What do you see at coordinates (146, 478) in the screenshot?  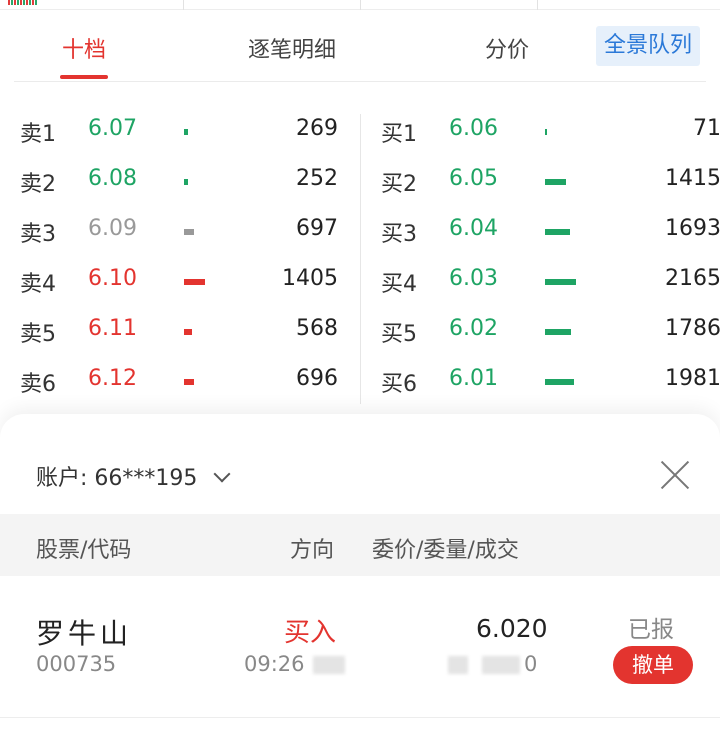 I see `account-number: 66***195` at bounding box center [146, 478].